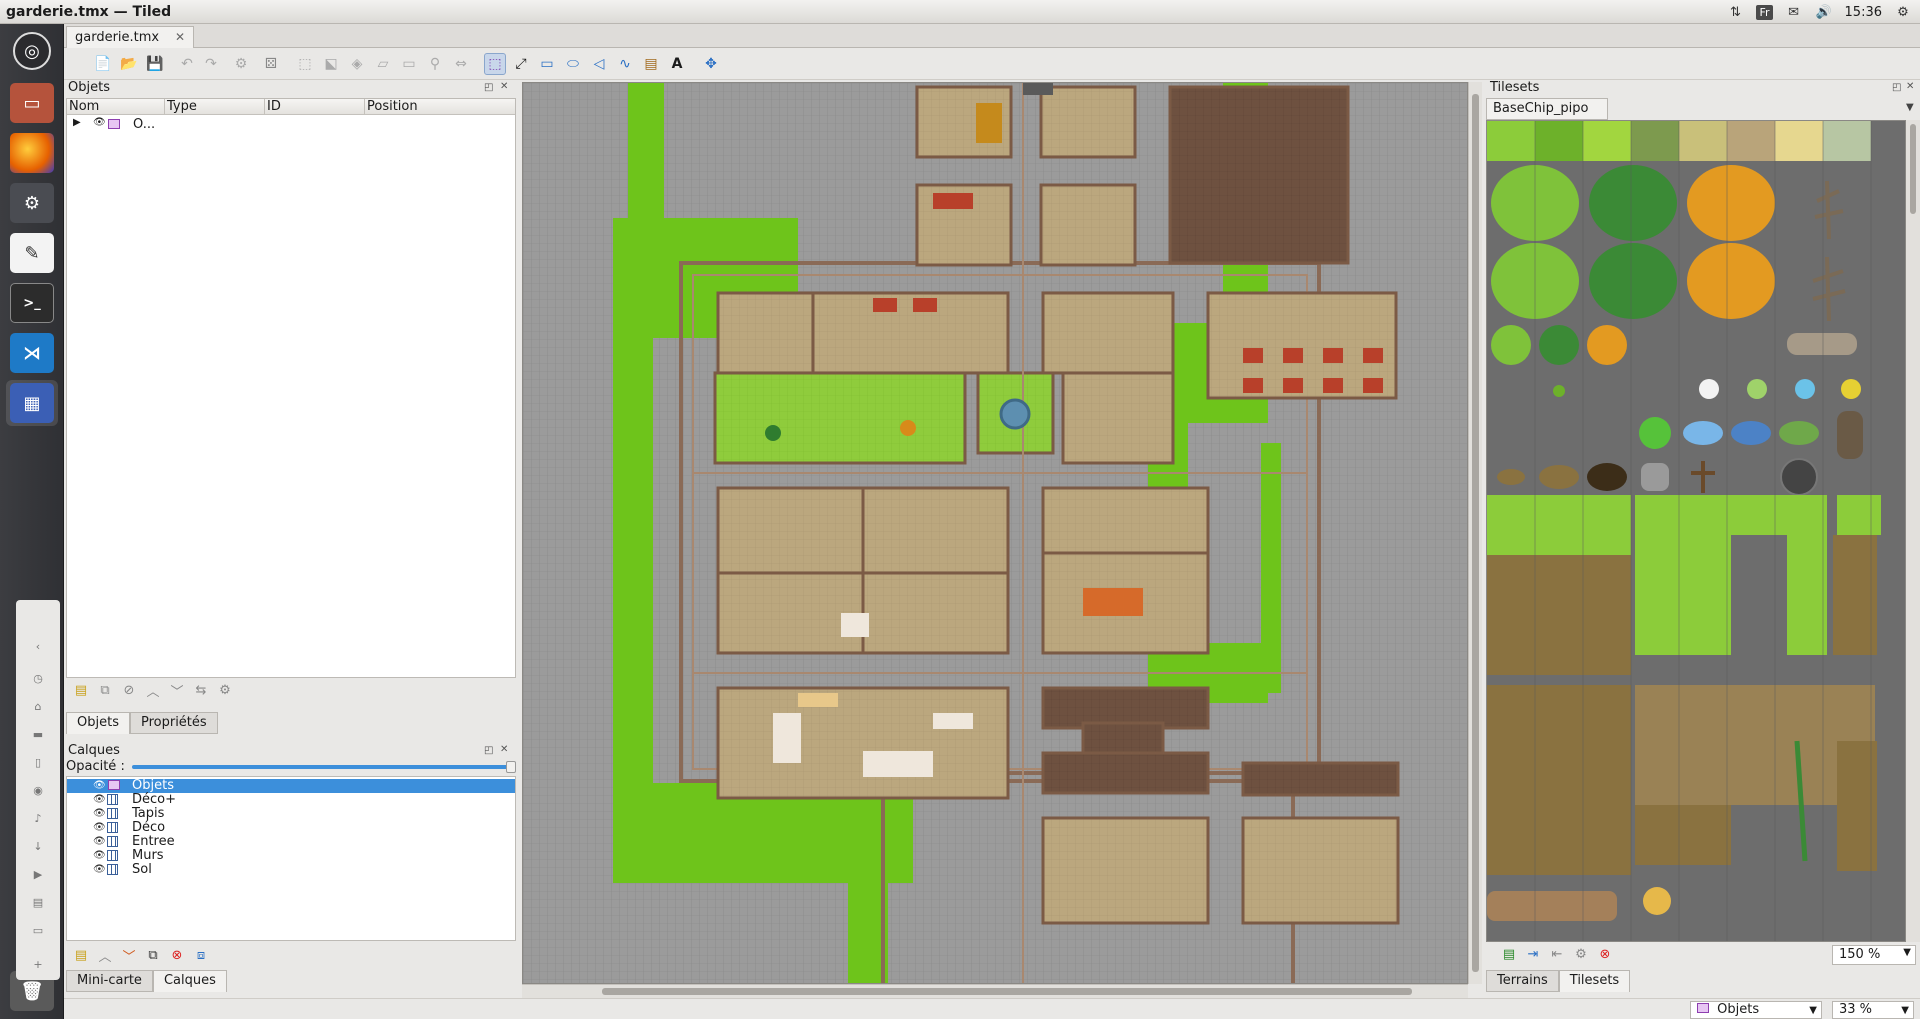  I want to click on insert-ellipse-icon: ⬭, so click(573, 64).